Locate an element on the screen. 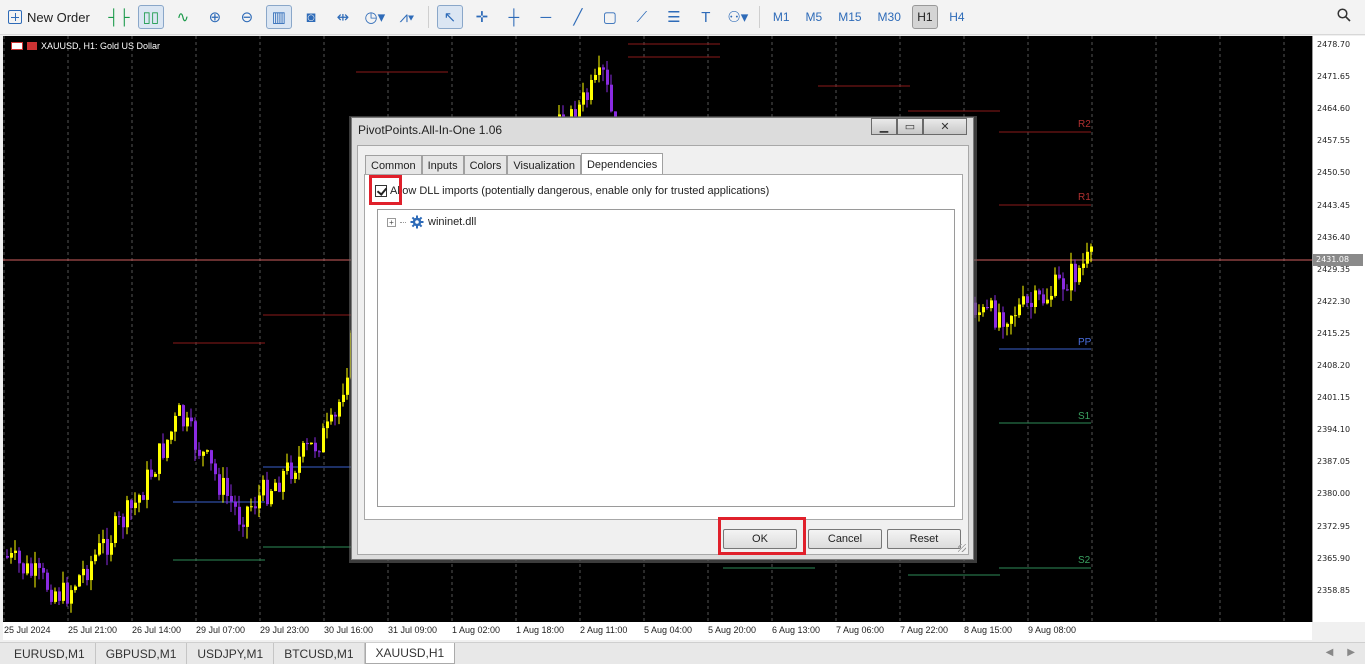 The width and height of the screenshot is (1365, 664). horizontal-line-icon: ─ is located at coordinates (546, 17).